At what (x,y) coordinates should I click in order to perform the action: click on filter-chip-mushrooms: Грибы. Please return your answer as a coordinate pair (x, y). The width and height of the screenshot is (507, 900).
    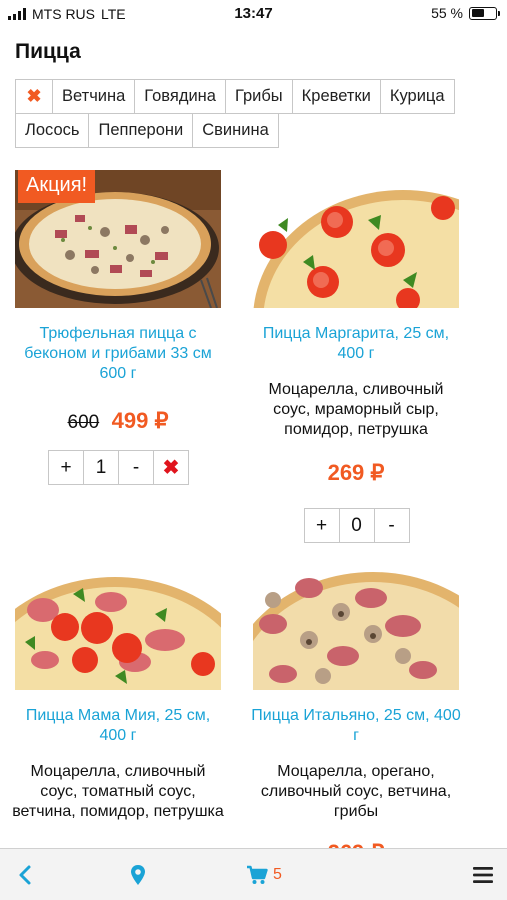
    Looking at the image, I should click on (258, 96).